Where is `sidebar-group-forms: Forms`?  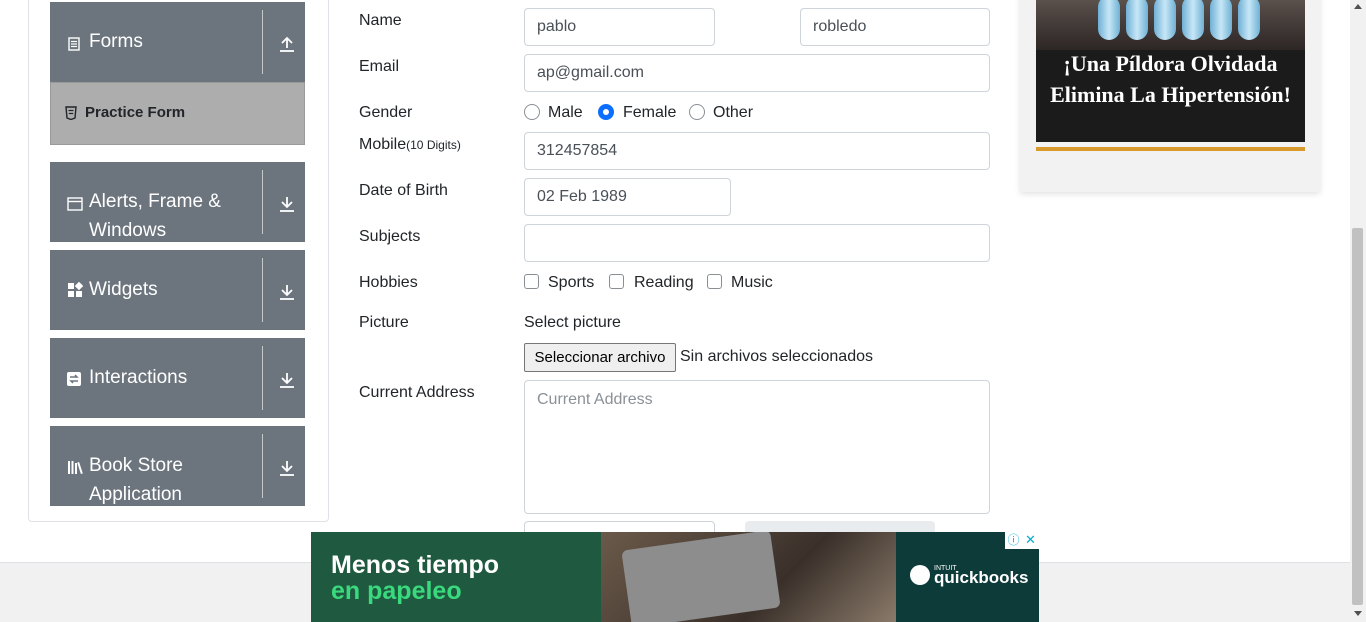 sidebar-group-forms: Forms is located at coordinates (177, 42).